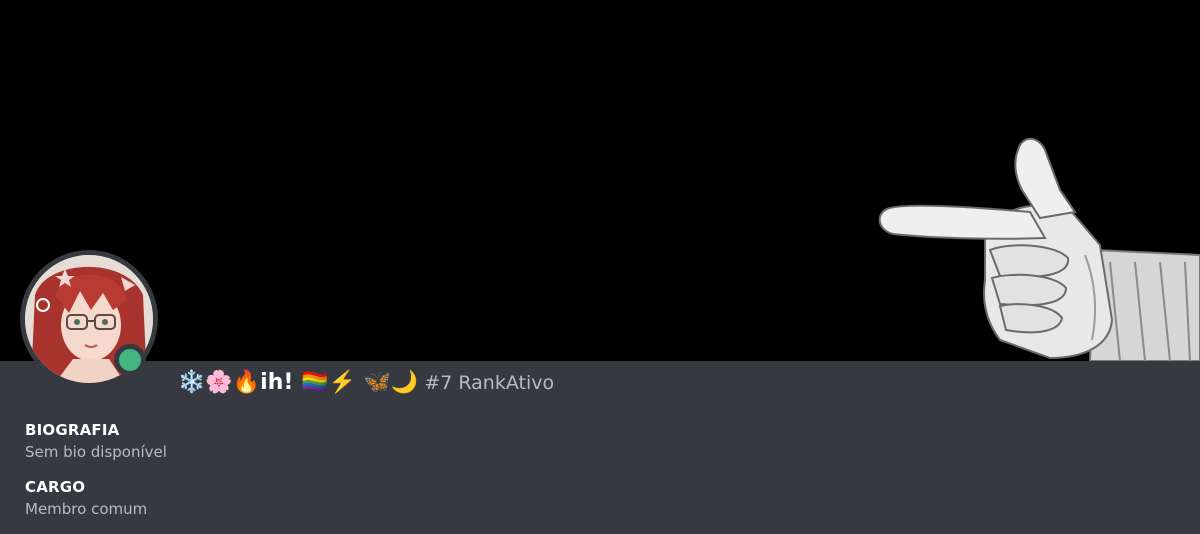  What do you see at coordinates (489, 383) in the screenshot?
I see `user-tag: #7 RankAtivo` at bounding box center [489, 383].